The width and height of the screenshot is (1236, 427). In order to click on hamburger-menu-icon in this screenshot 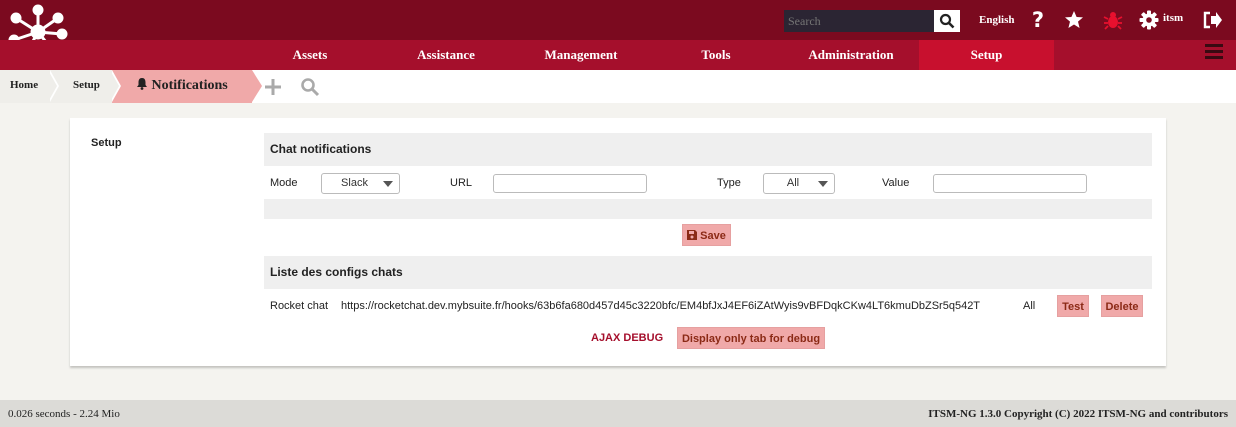, I will do `click(1214, 52)`.